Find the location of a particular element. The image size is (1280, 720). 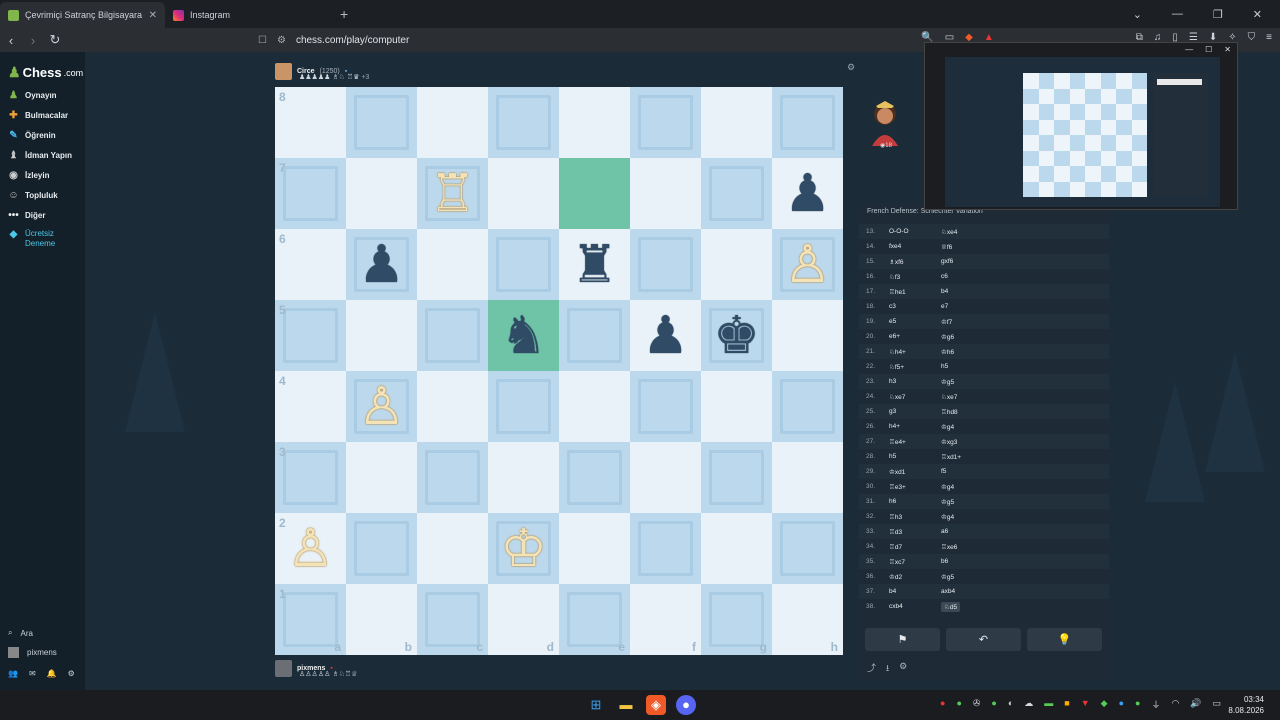

piece-h7: ♟ is located at coordinates (807, 194).